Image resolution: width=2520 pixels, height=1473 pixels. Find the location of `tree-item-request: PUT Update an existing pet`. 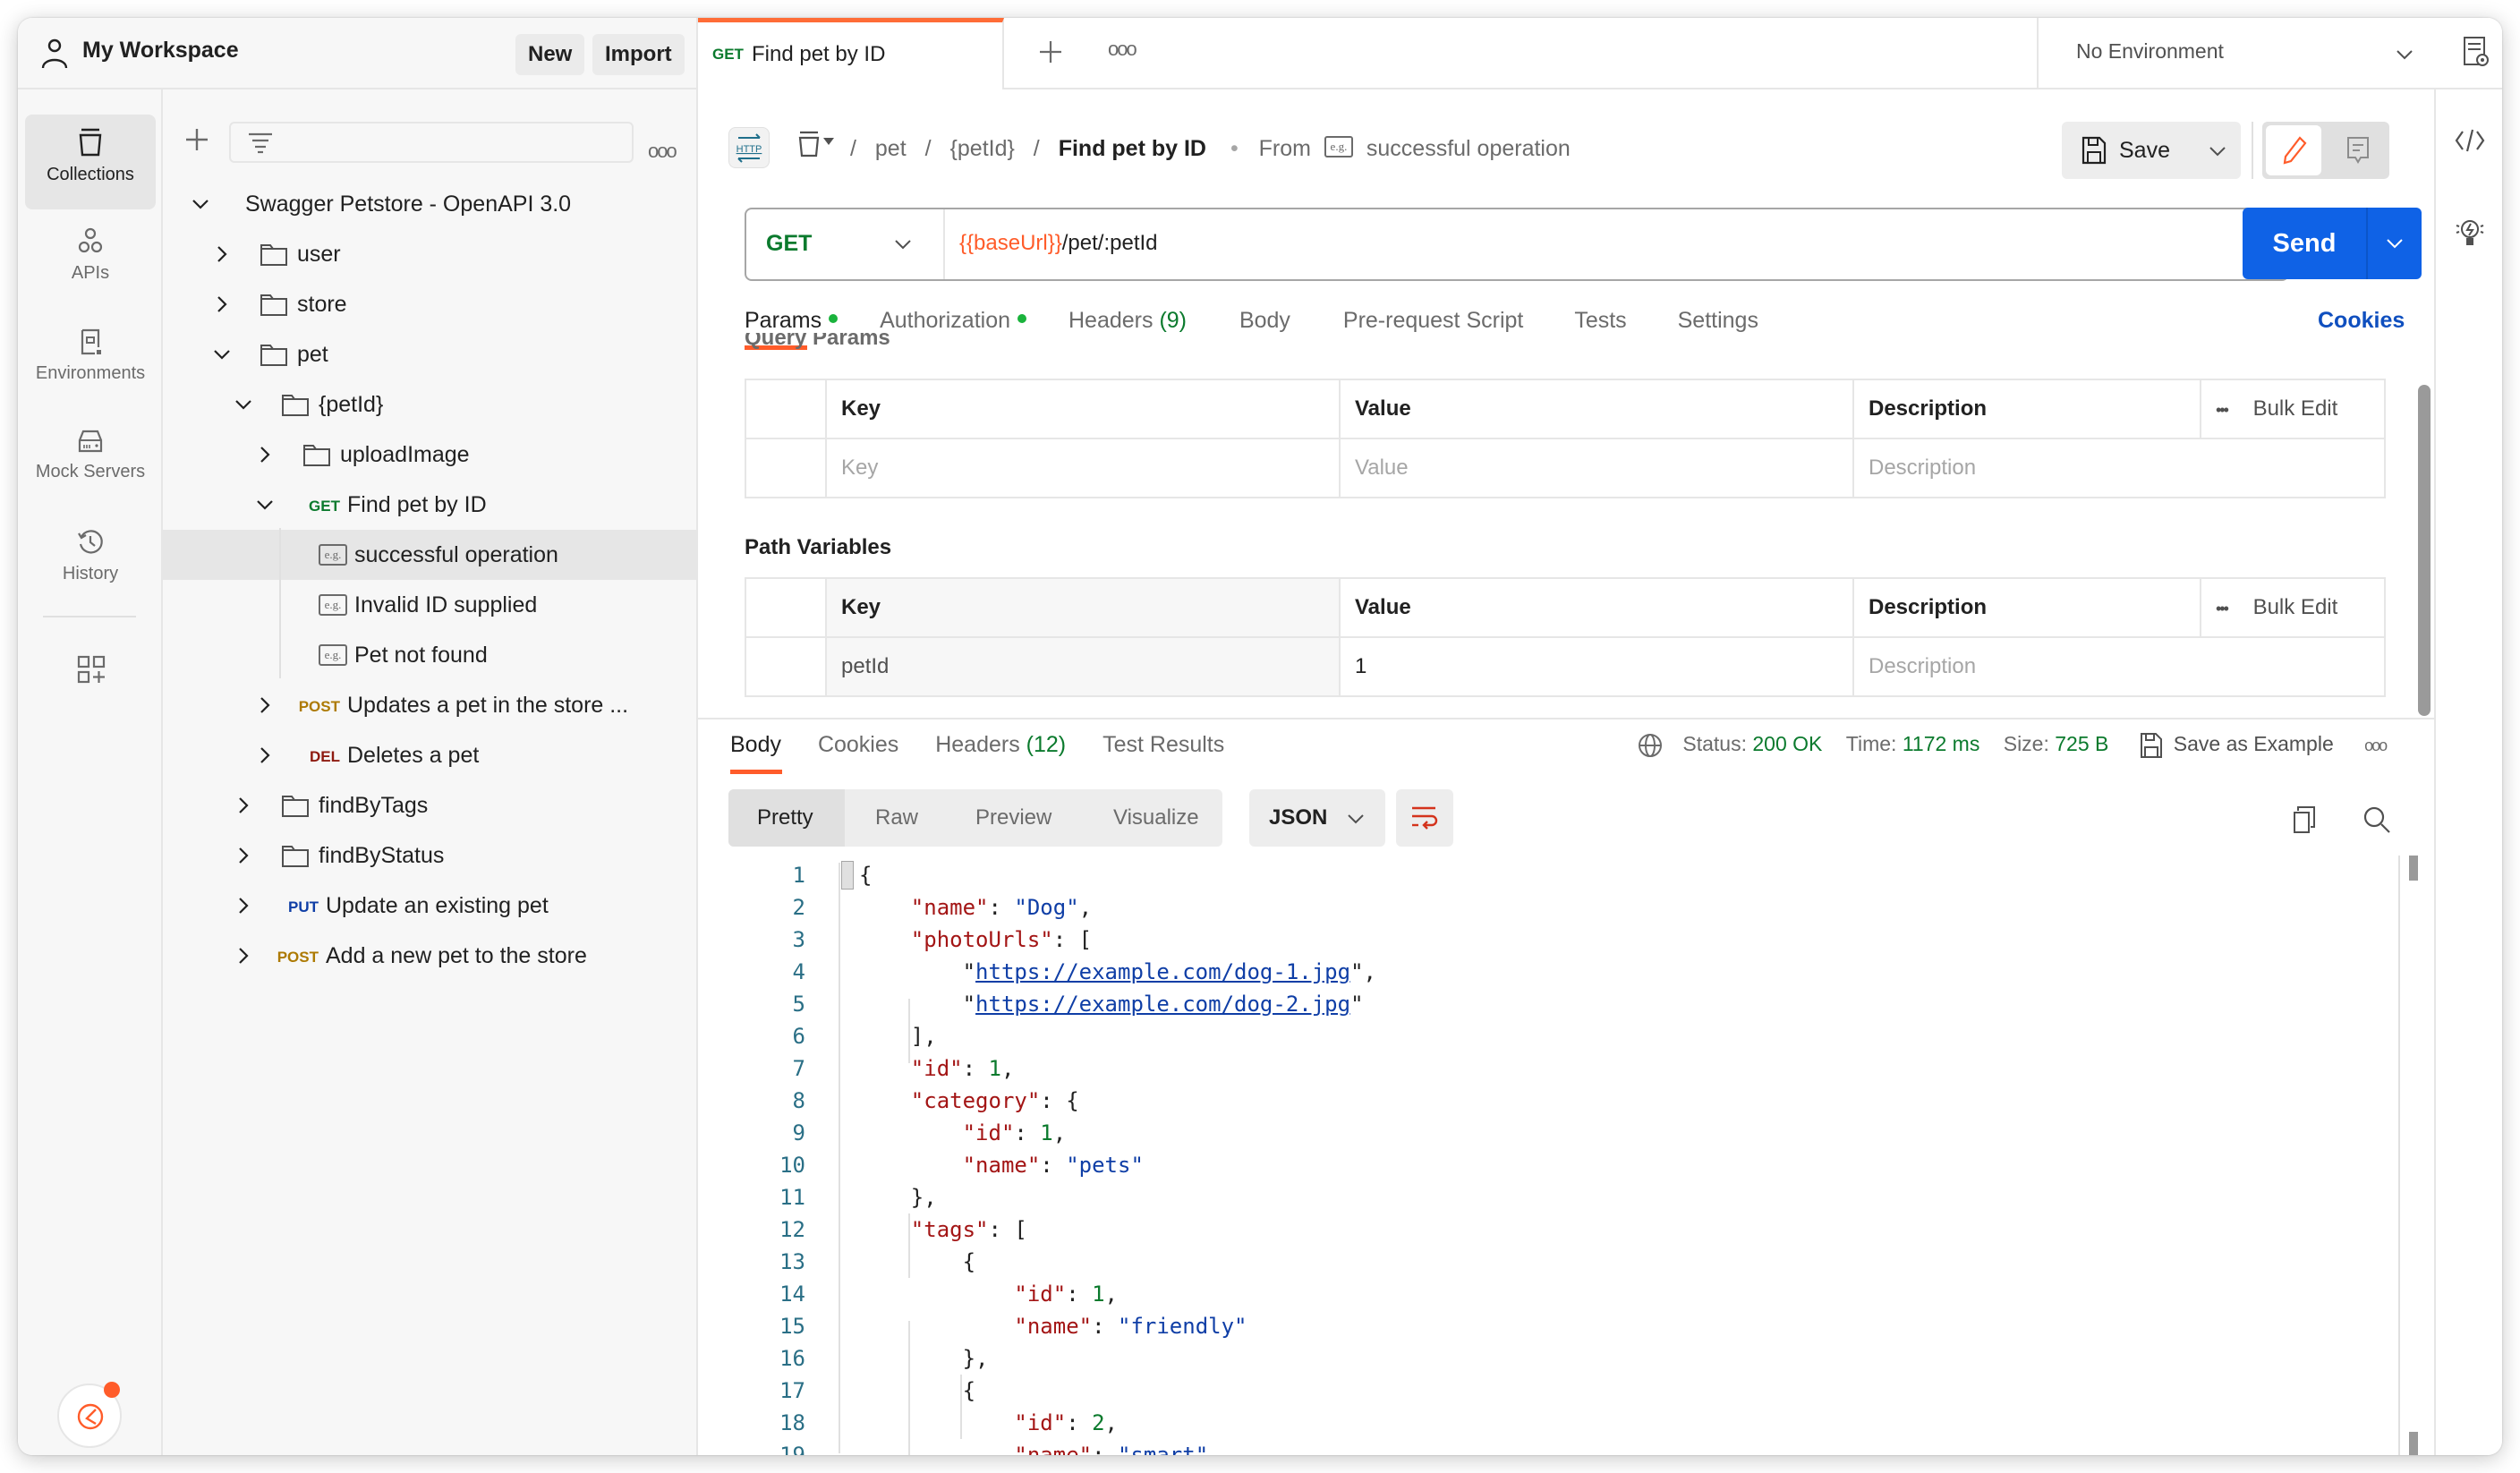

tree-item-request: PUT Update an existing pet is located at coordinates (429, 906).